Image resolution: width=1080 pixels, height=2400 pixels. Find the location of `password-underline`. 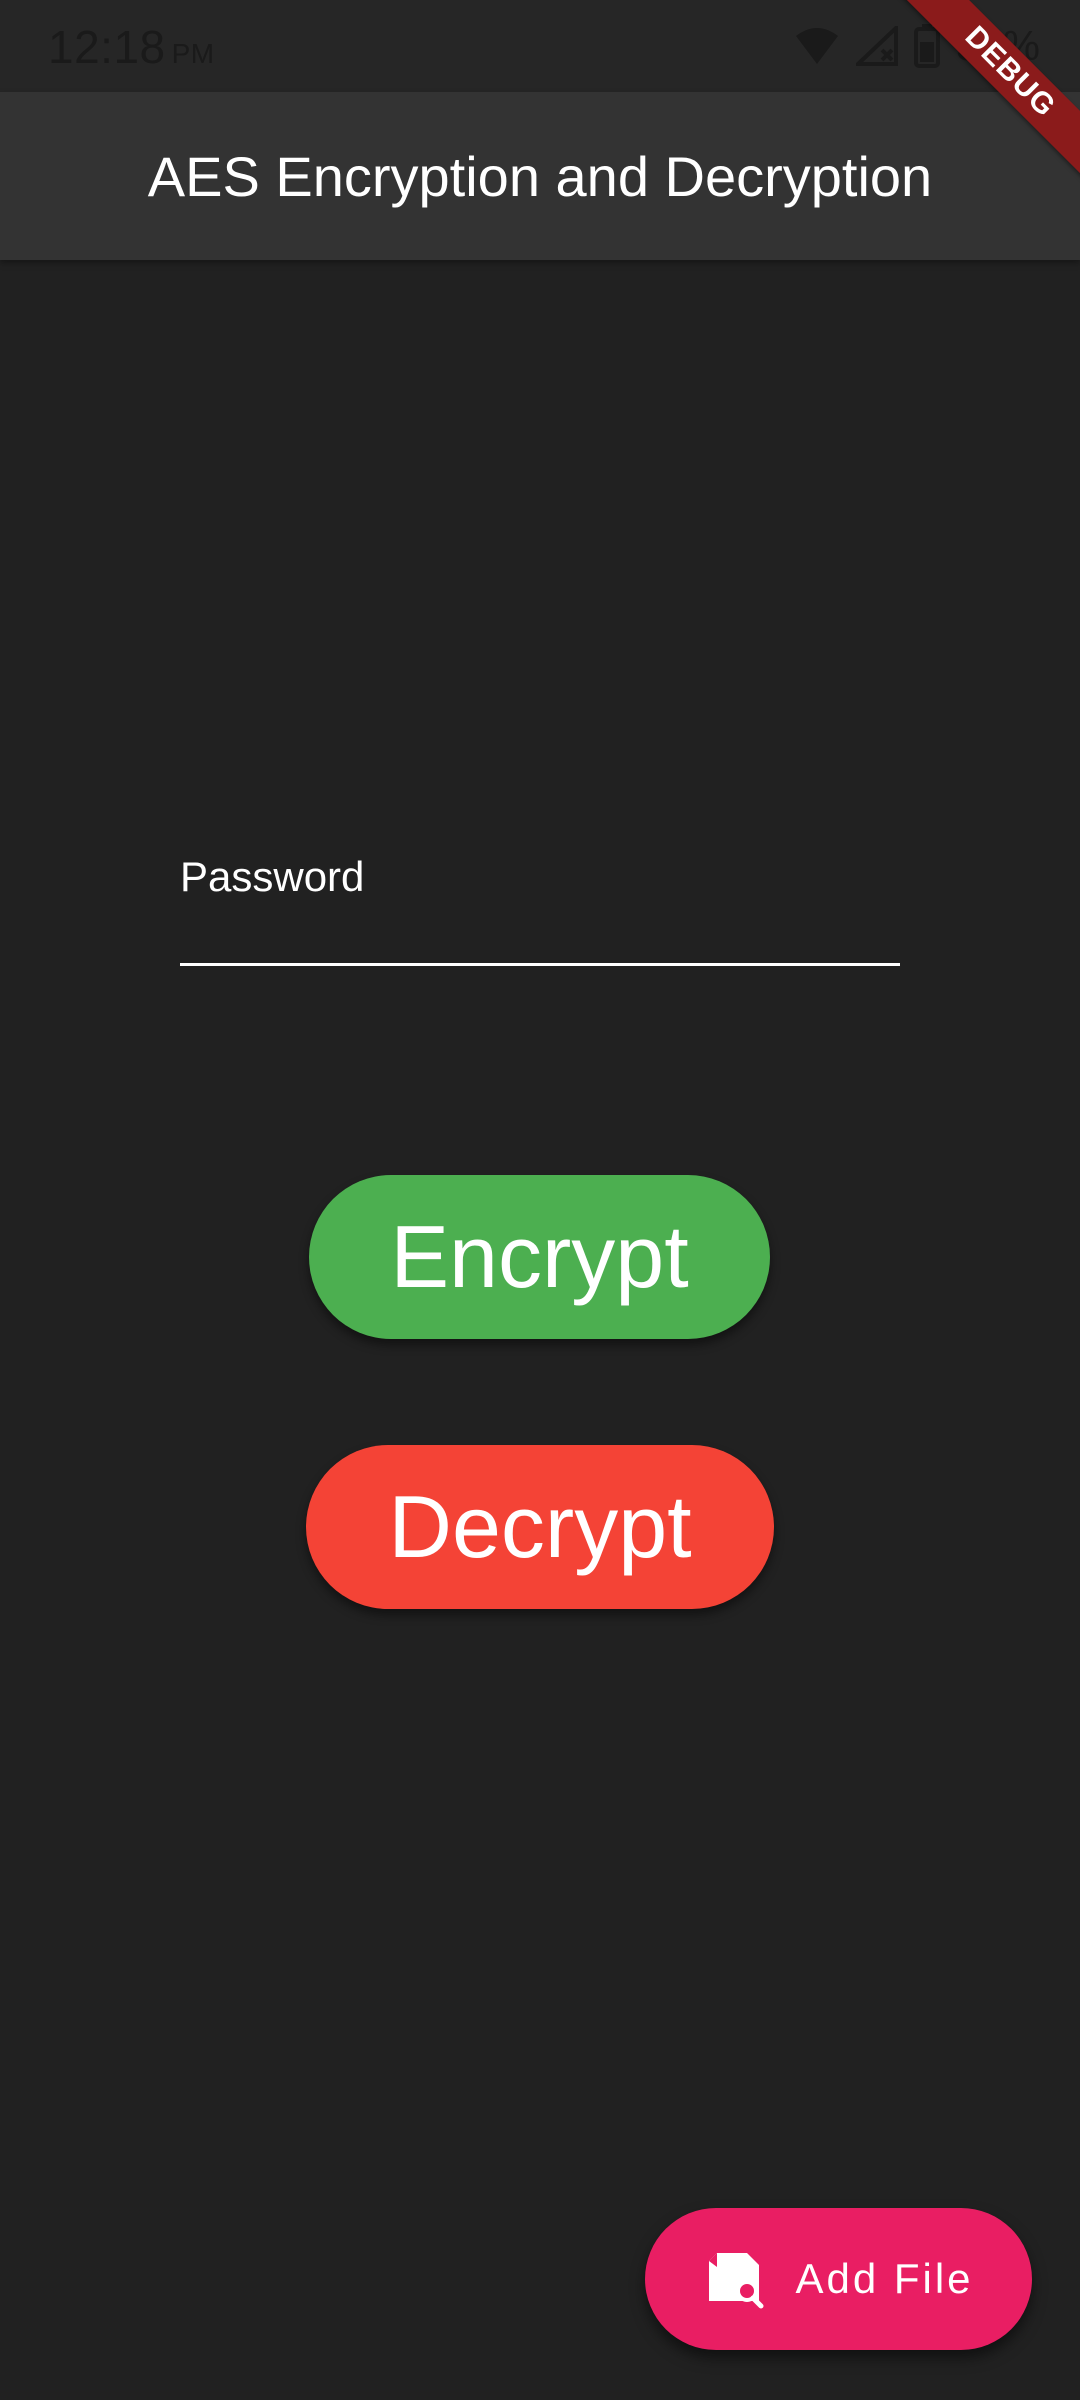

password-underline is located at coordinates (540, 964).